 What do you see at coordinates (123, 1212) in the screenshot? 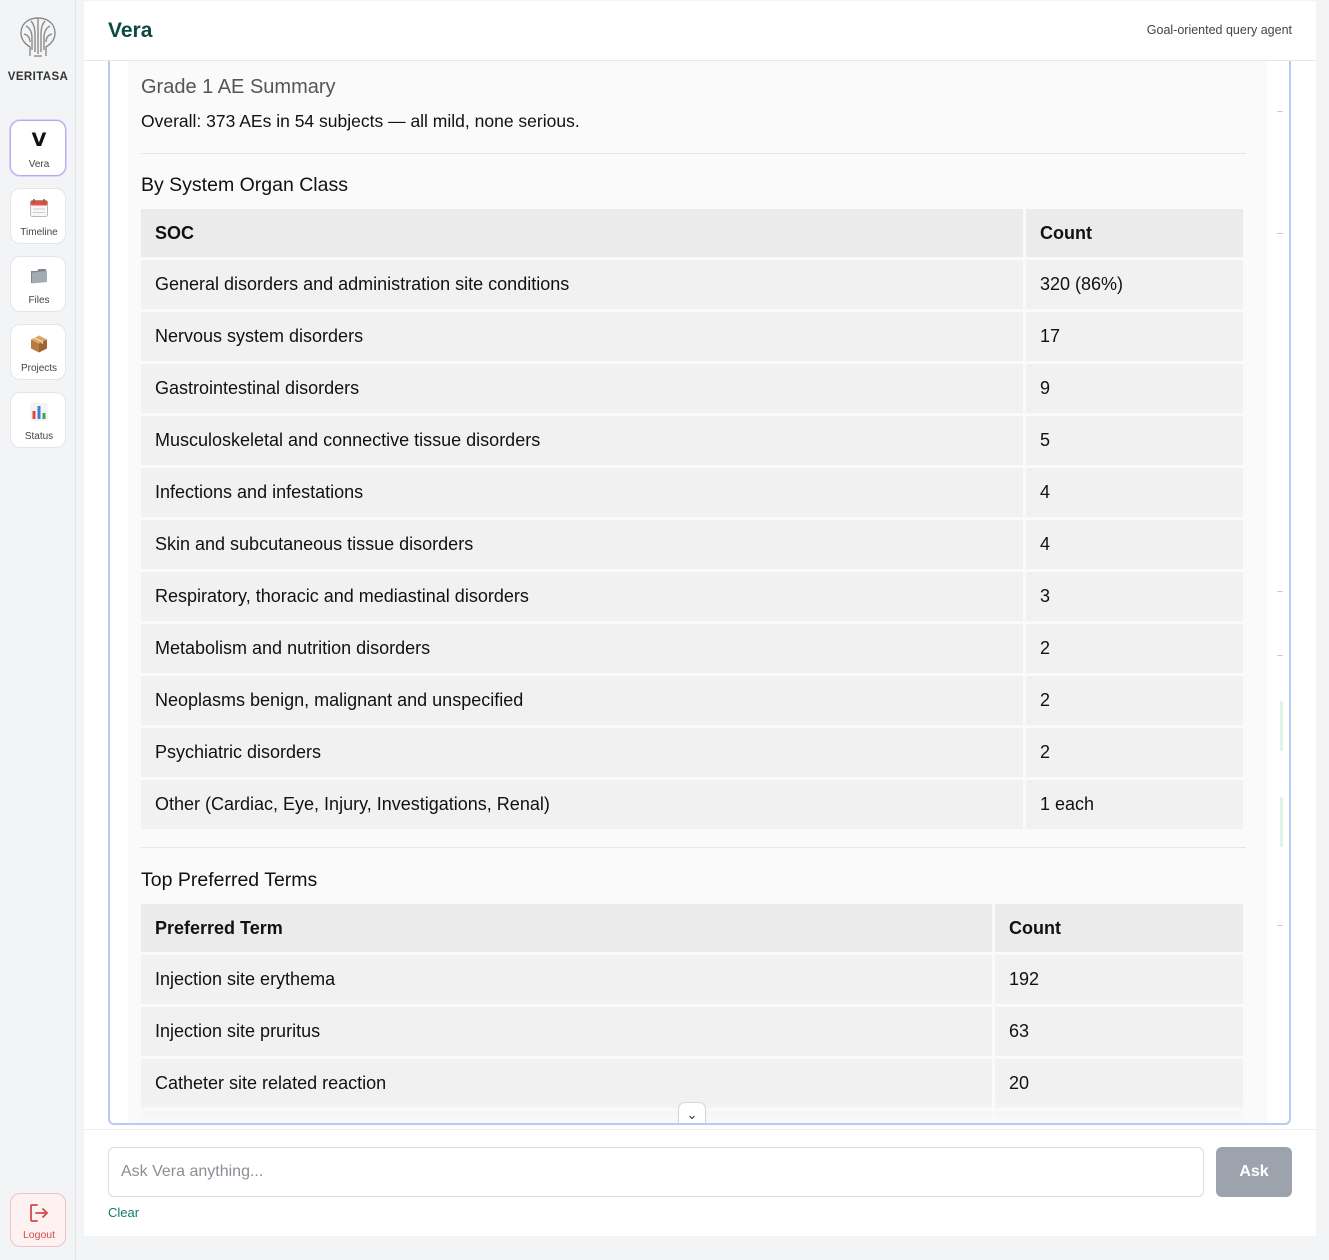
I see `clear-link: Clear` at bounding box center [123, 1212].